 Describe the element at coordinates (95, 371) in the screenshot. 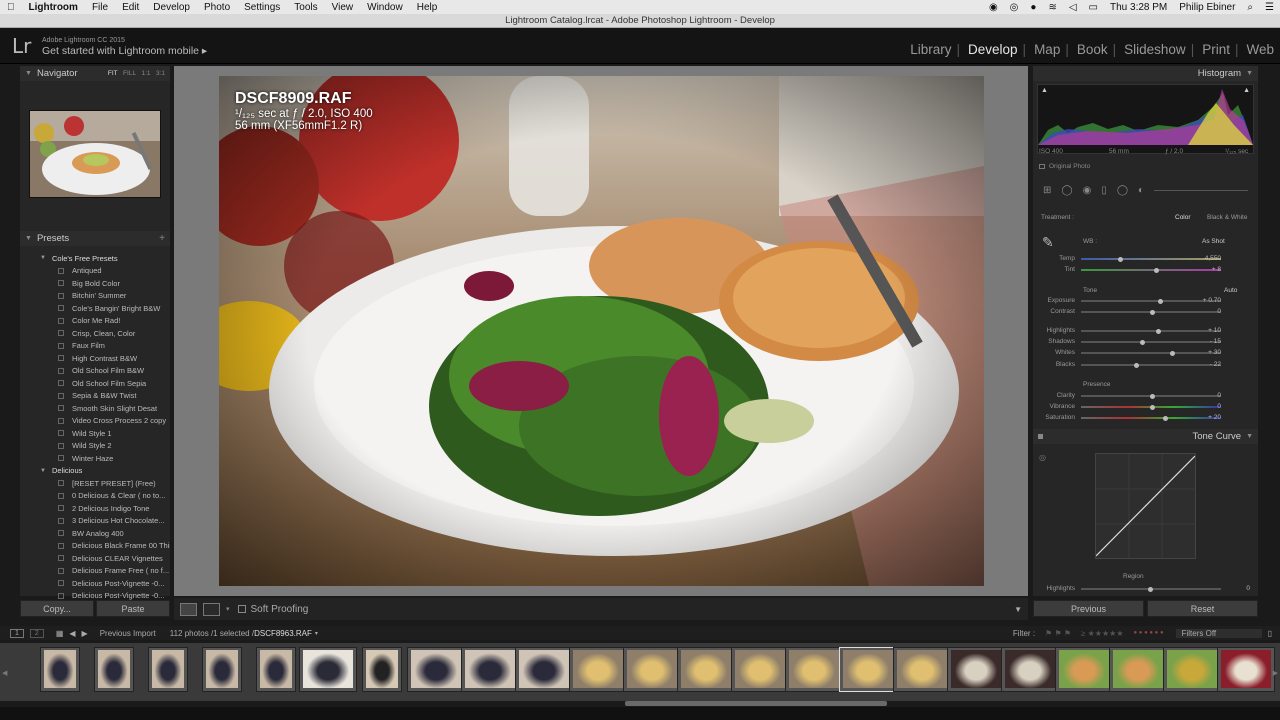

I see `preset-item: Old School Film B&W` at that location.